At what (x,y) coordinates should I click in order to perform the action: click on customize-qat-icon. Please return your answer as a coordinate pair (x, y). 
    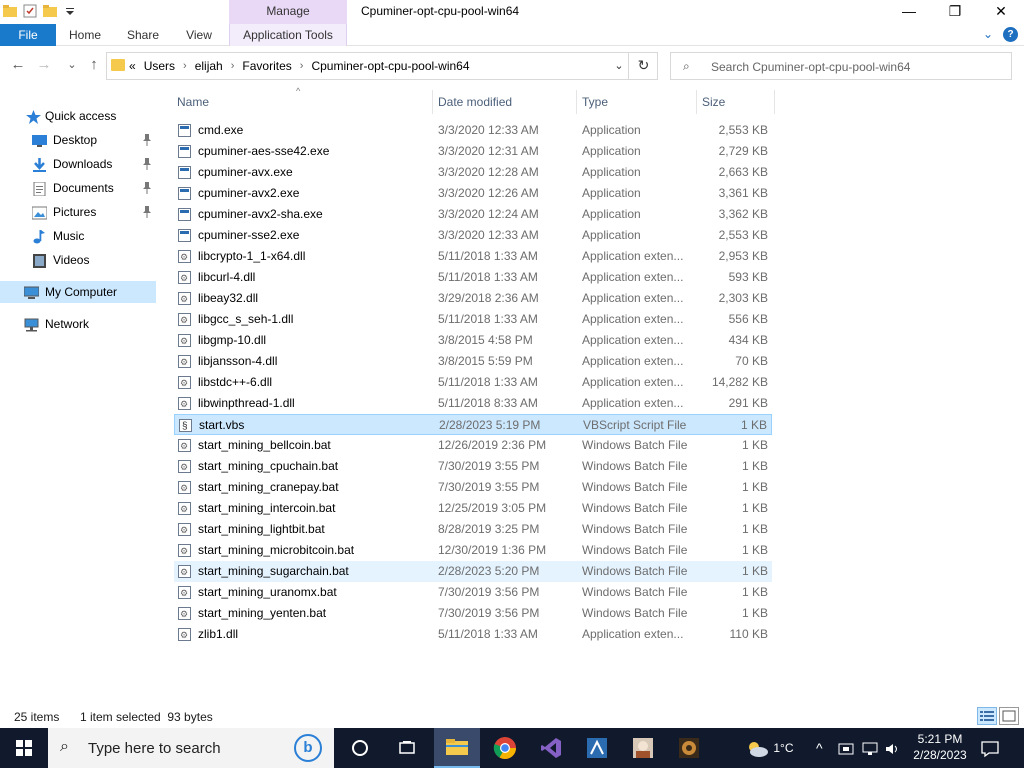
    Looking at the image, I should click on (70, 11).